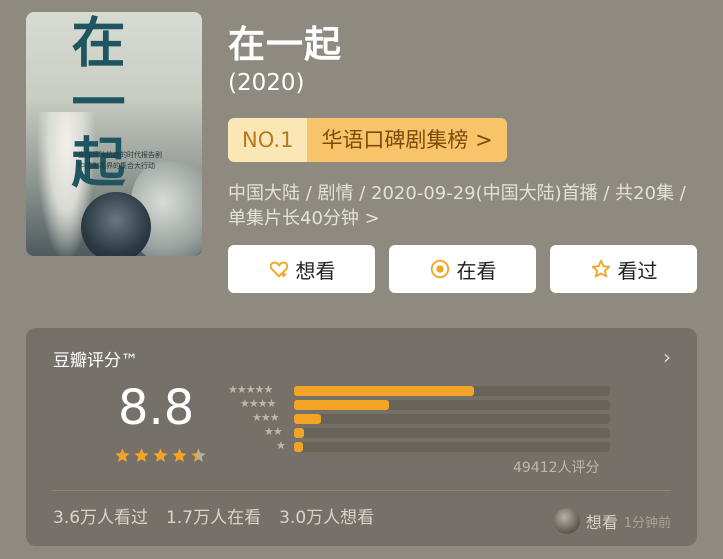  I want to click on rating-stars, so click(160, 455).